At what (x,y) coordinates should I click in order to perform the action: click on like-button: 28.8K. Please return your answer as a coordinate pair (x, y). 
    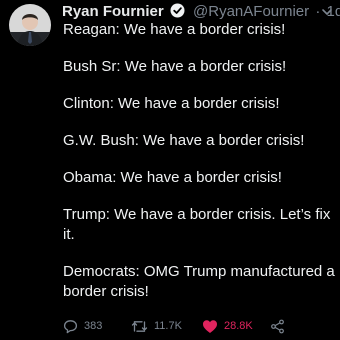
    Looking at the image, I should click on (227, 326).